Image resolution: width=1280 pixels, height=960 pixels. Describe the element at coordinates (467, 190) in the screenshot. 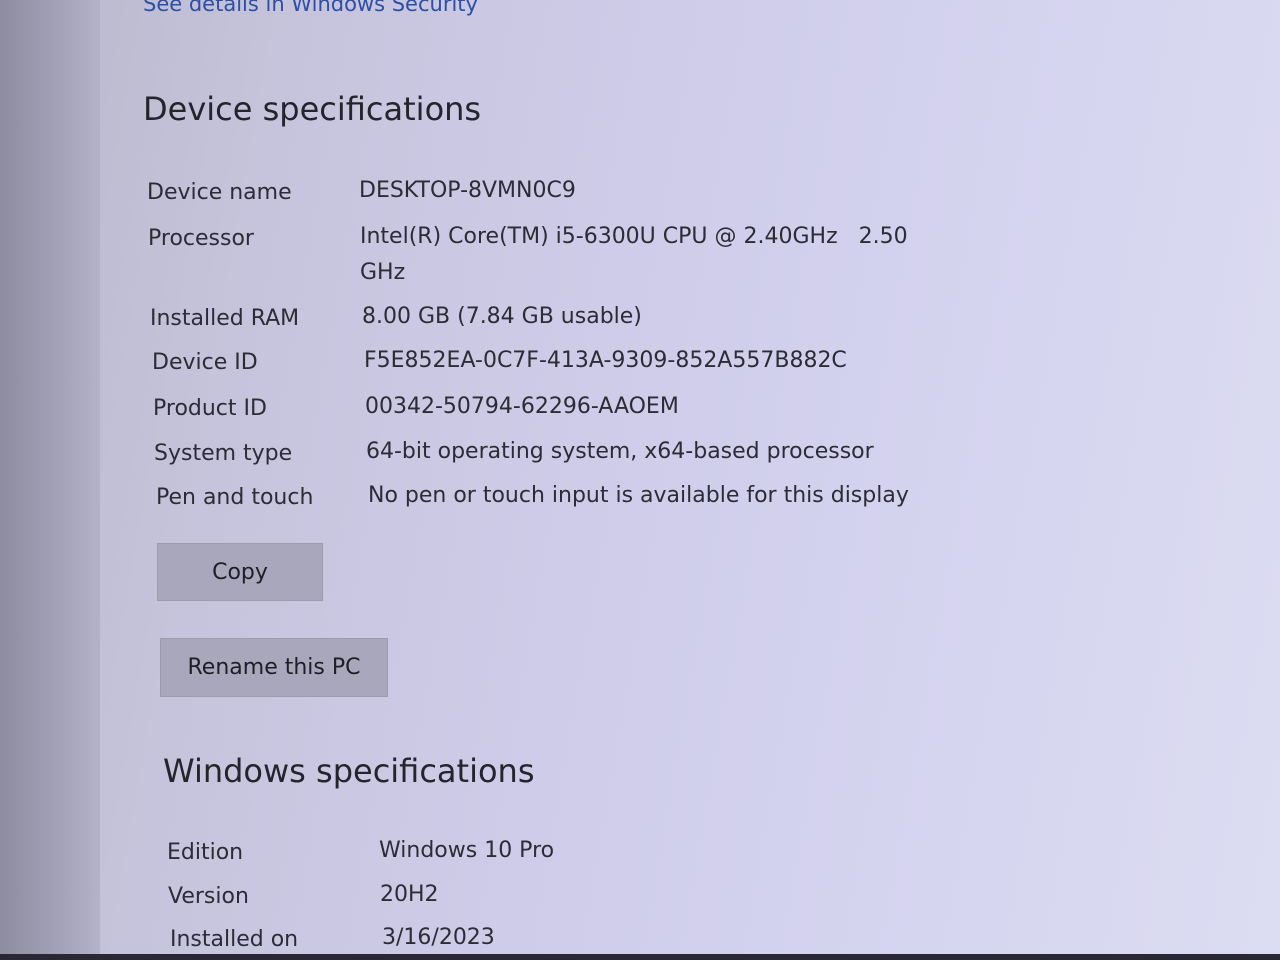

I see `spec-value: DESKTOP-8VMN0C9` at that location.